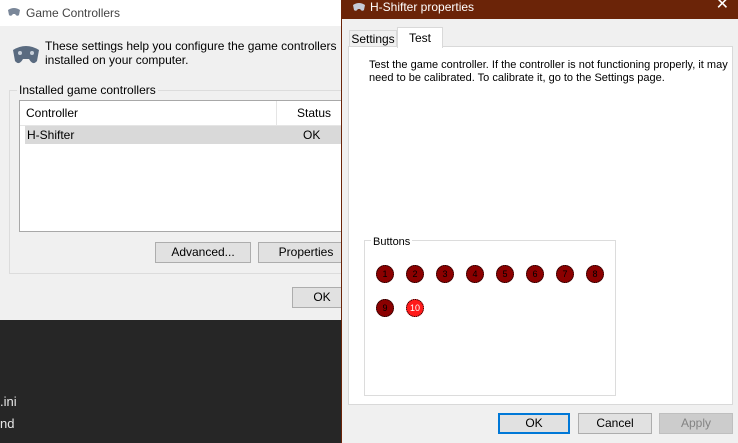  What do you see at coordinates (415, 274) in the screenshot?
I see `joystick-button-2: 2` at bounding box center [415, 274].